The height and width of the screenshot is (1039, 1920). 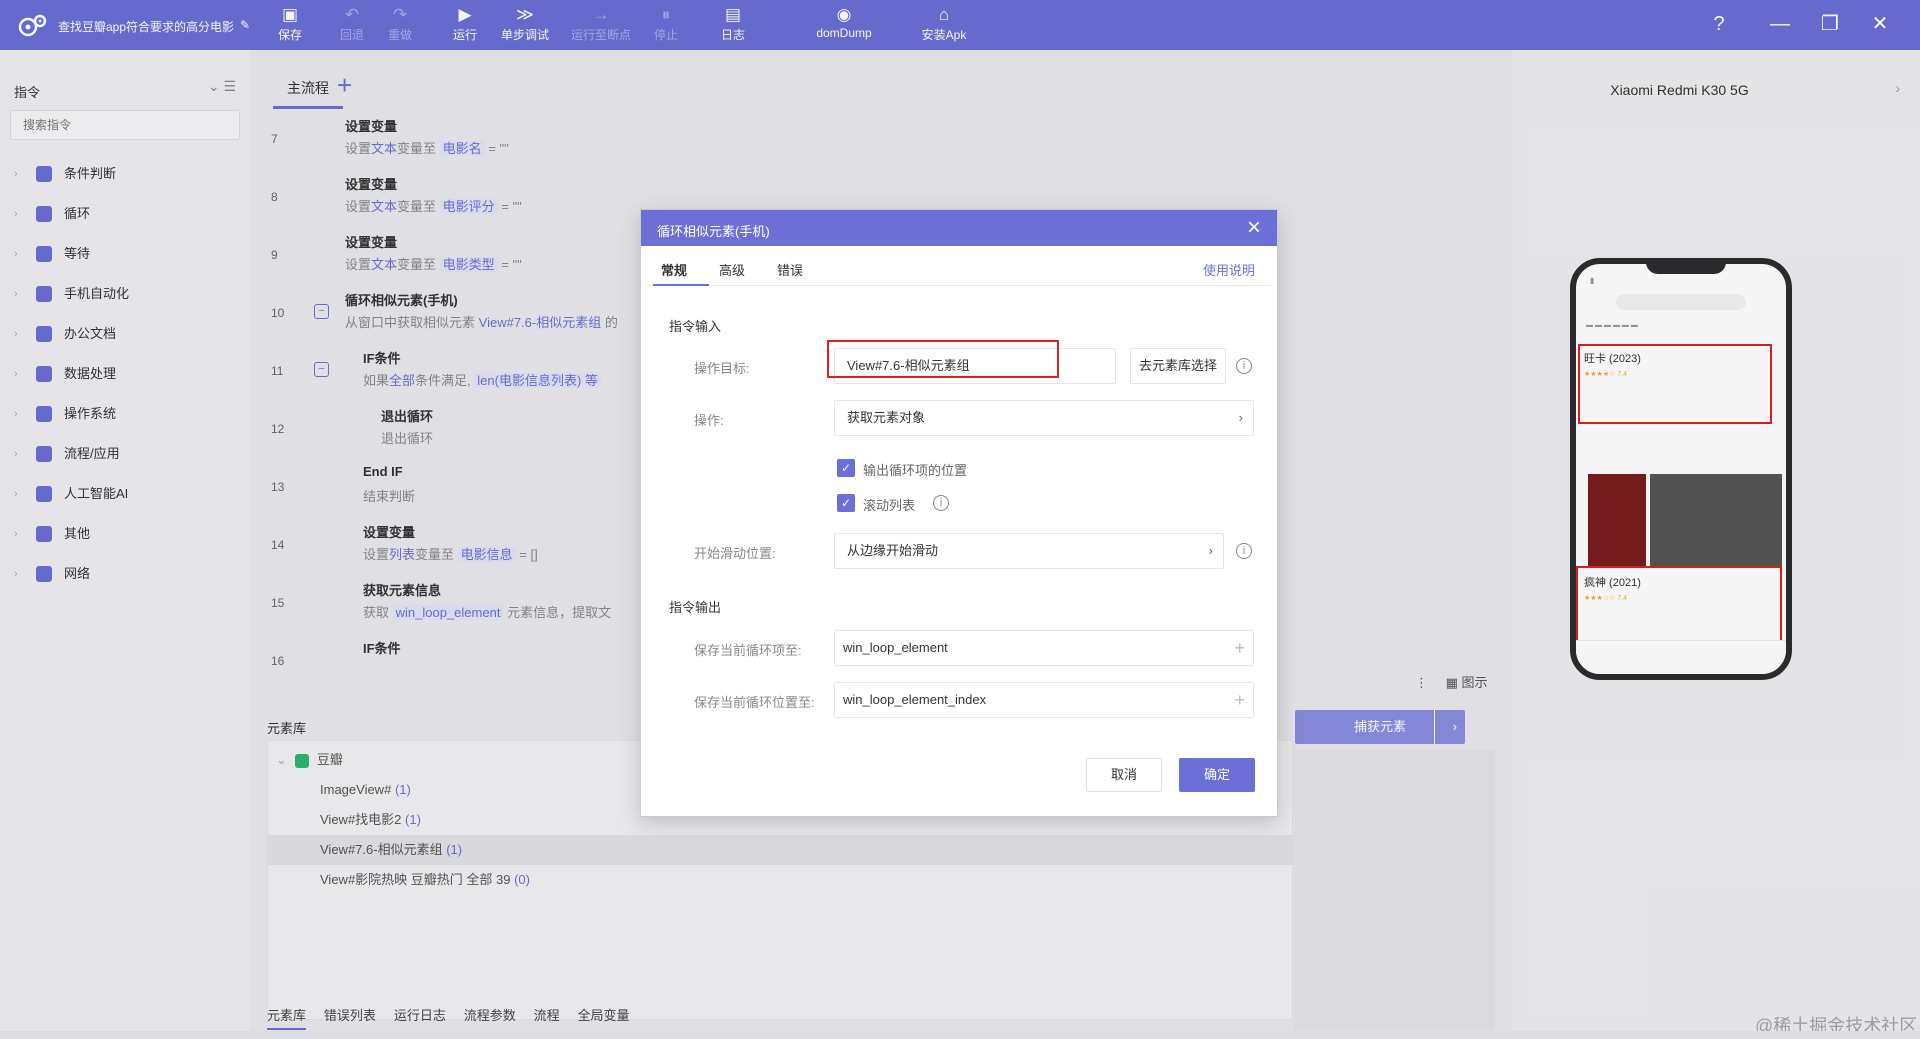 What do you see at coordinates (709, 420) in the screenshot?
I see `operation-label: 操作:` at bounding box center [709, 420].